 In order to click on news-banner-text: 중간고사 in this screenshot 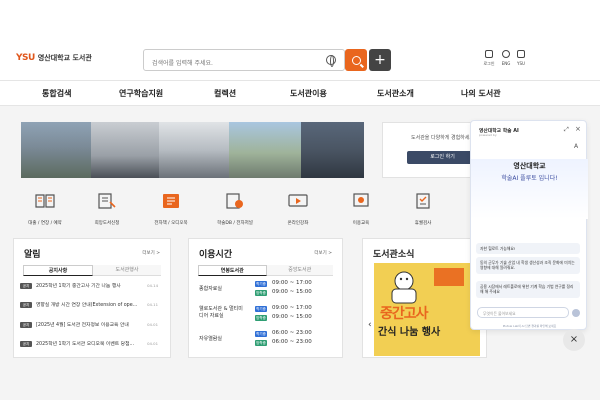, I will do `click(404, 314)`.